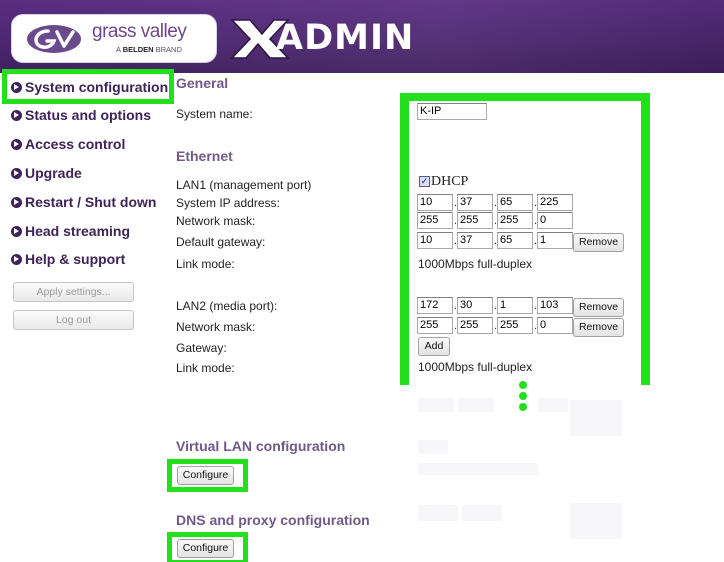  I want to click on system-ip-label: System IP address:, so click(228, 203).